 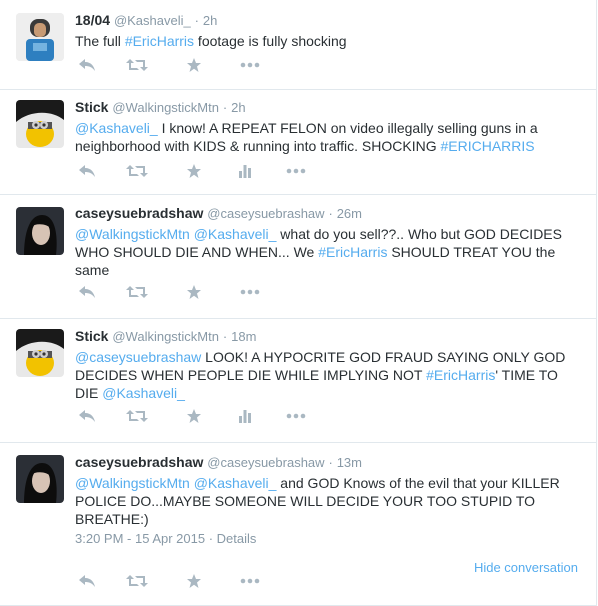 I want to click on mention-link: @caseysuebrashaw, so click(x=138, y=357).